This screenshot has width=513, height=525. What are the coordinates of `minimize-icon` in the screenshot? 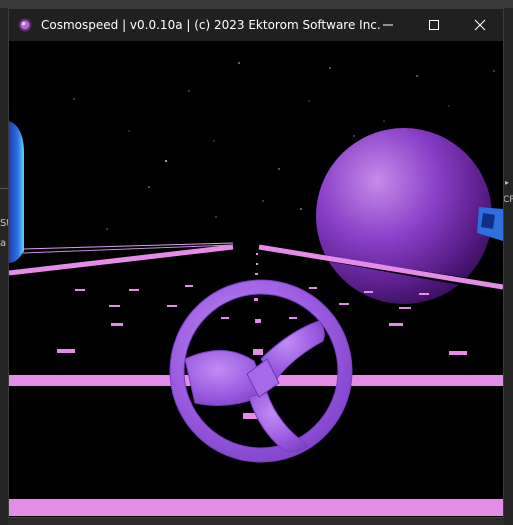 It's located at (388, 25).